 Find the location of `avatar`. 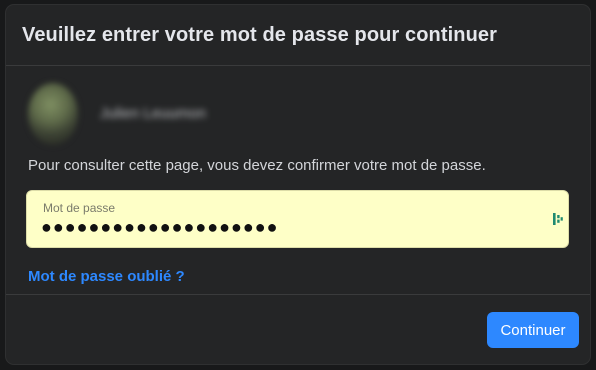

avatar is located at coordinates (53, 114).